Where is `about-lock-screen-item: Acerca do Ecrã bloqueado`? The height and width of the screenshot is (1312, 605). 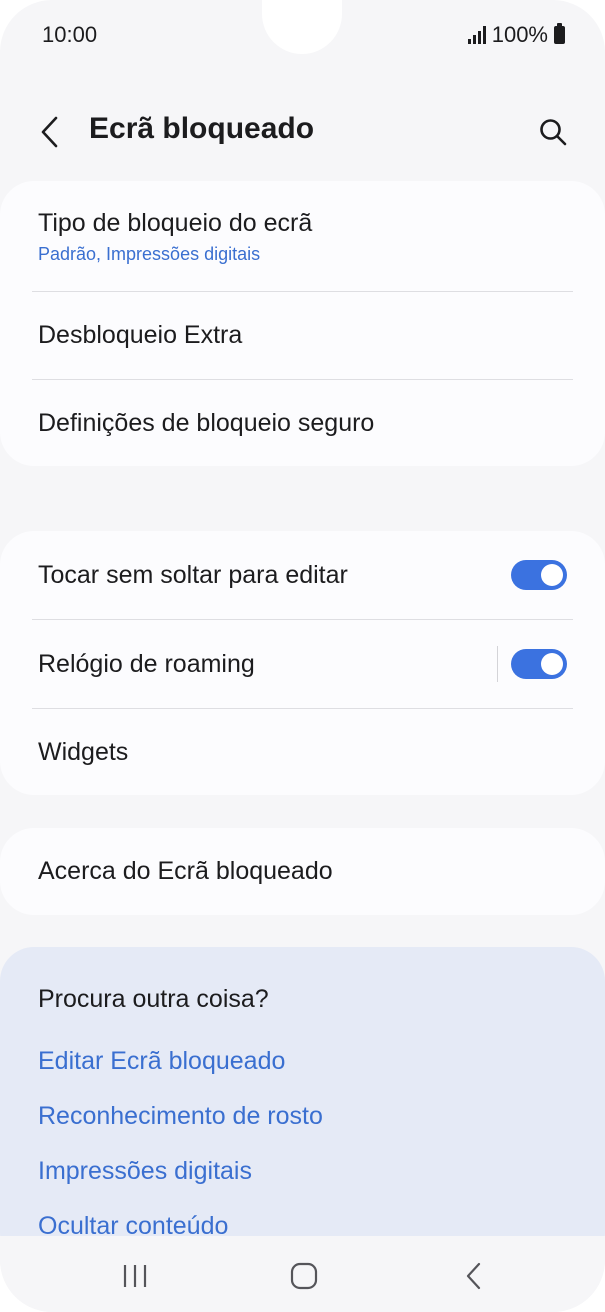
about-lock-screen-item: Acerca do Ecrã bloqueado is located at coordinates (302, 871).